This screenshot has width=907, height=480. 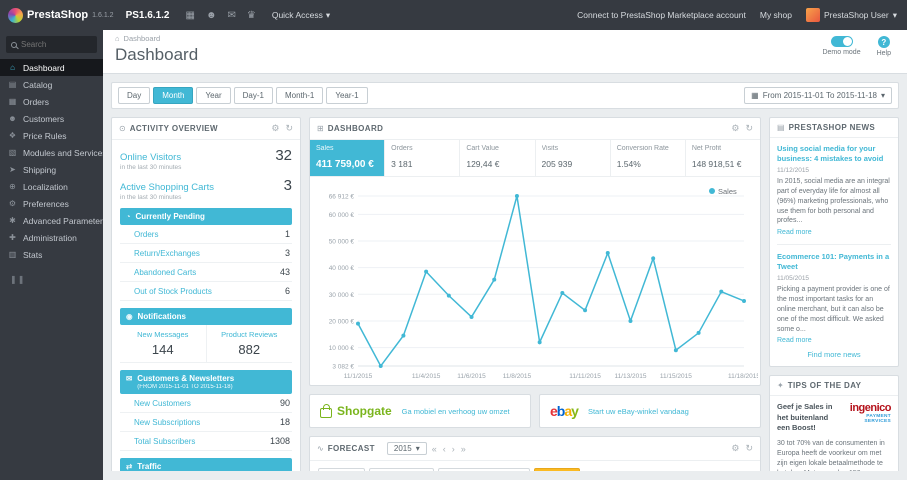 What do you see at coordinates (51, 84) in the screenshot?
I see `sidebar-item-catalog: ▤ Catalog` at bounding box center [51, 84].